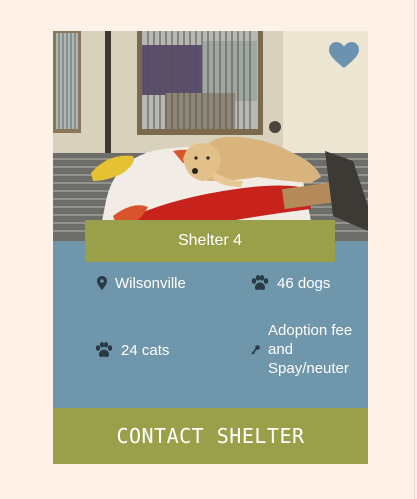 The image size is (417, 499). Describe the element at coordinates (145, 350) in the screenshot. I see `cat-count-text: 24 cats` at that location.